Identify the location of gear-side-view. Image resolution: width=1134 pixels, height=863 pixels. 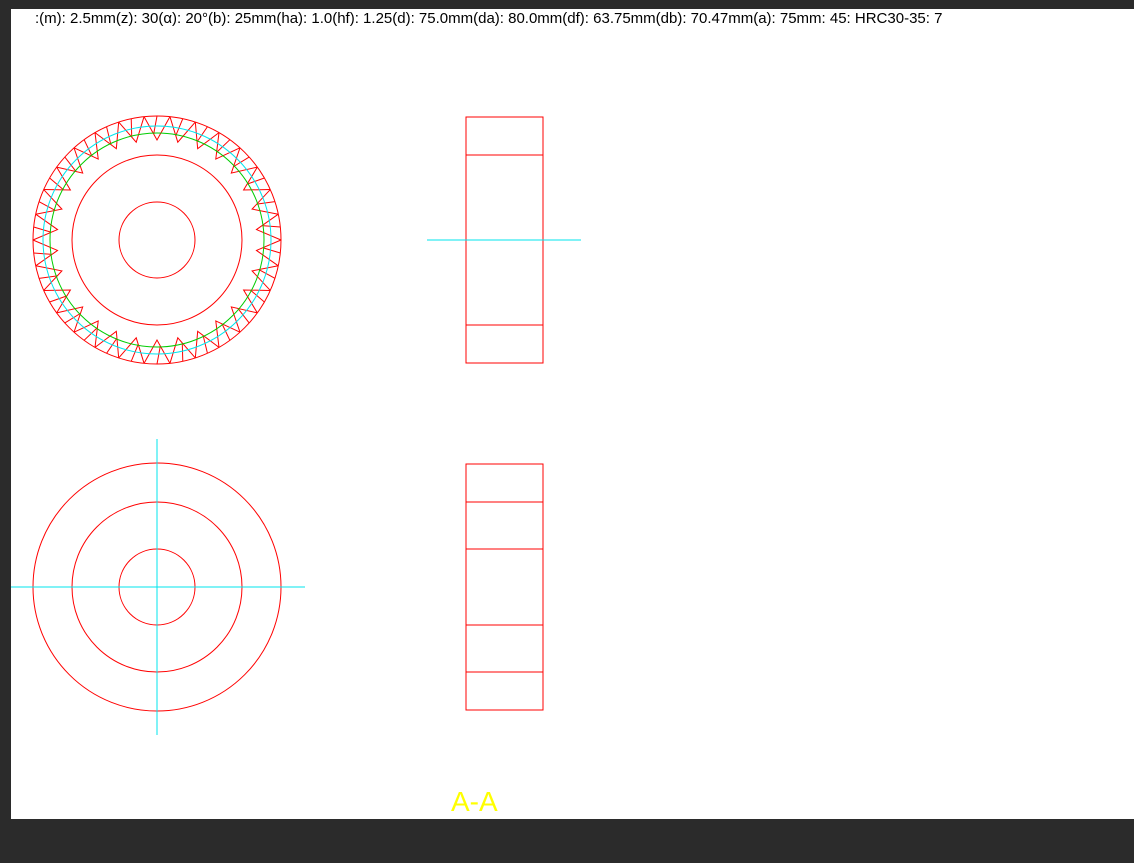
(504, 240).